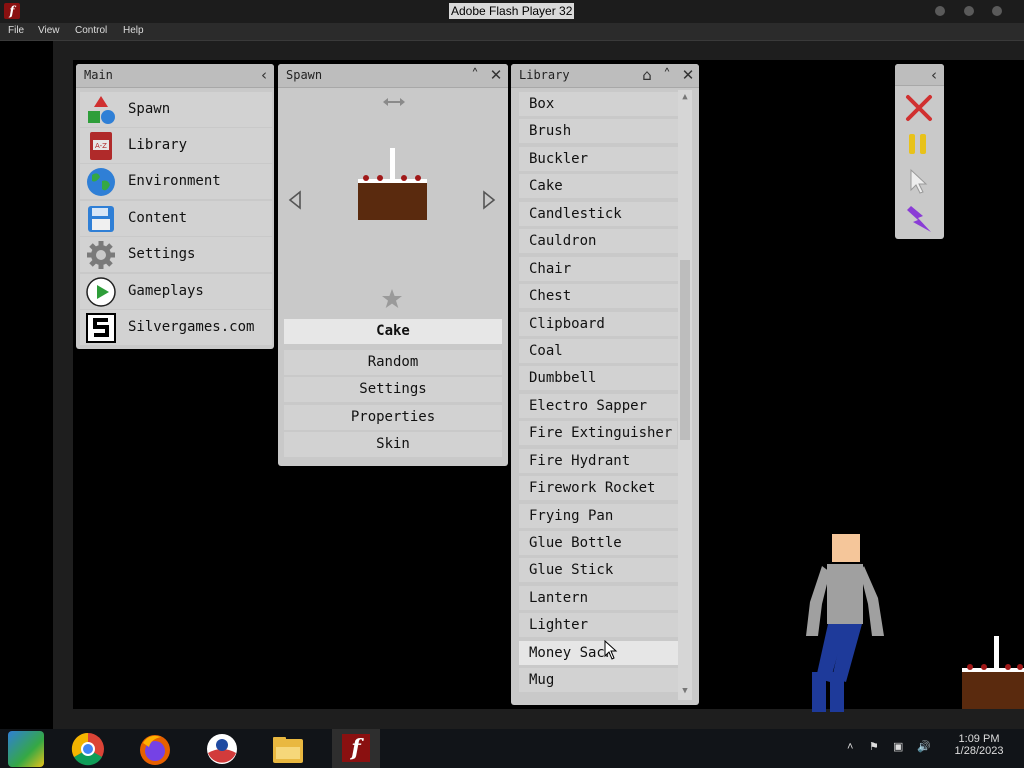  I want to click on firefox-icon, so click(155, 749).